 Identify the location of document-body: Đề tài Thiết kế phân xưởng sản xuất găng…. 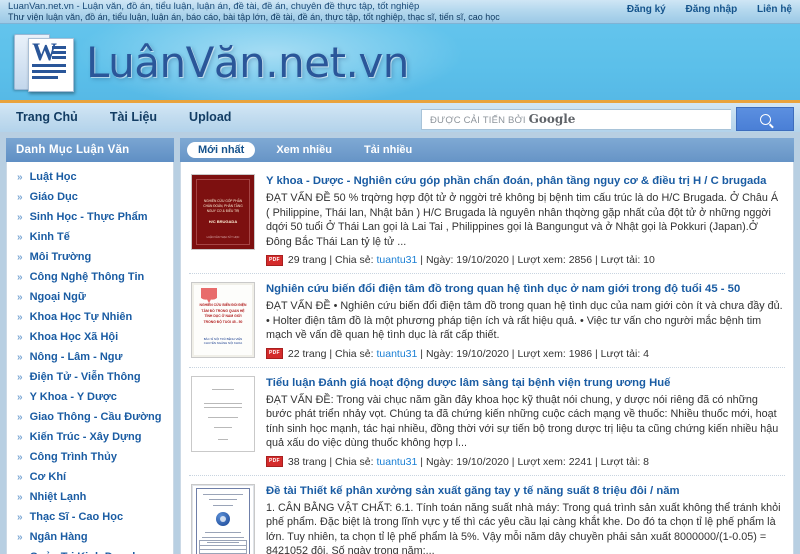
(524, 519).